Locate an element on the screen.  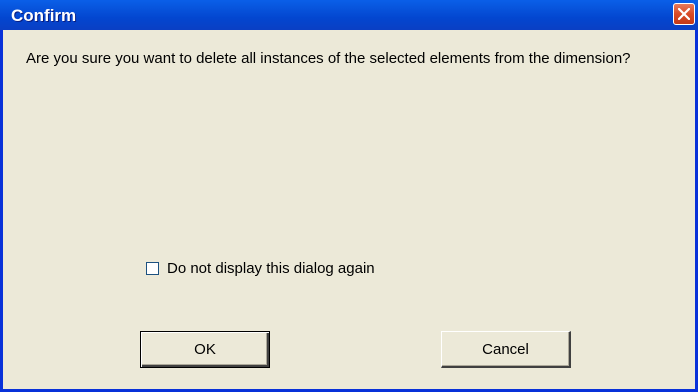
do-not-display-option: Do not display this dialog again is located at coordinates (260, 268).